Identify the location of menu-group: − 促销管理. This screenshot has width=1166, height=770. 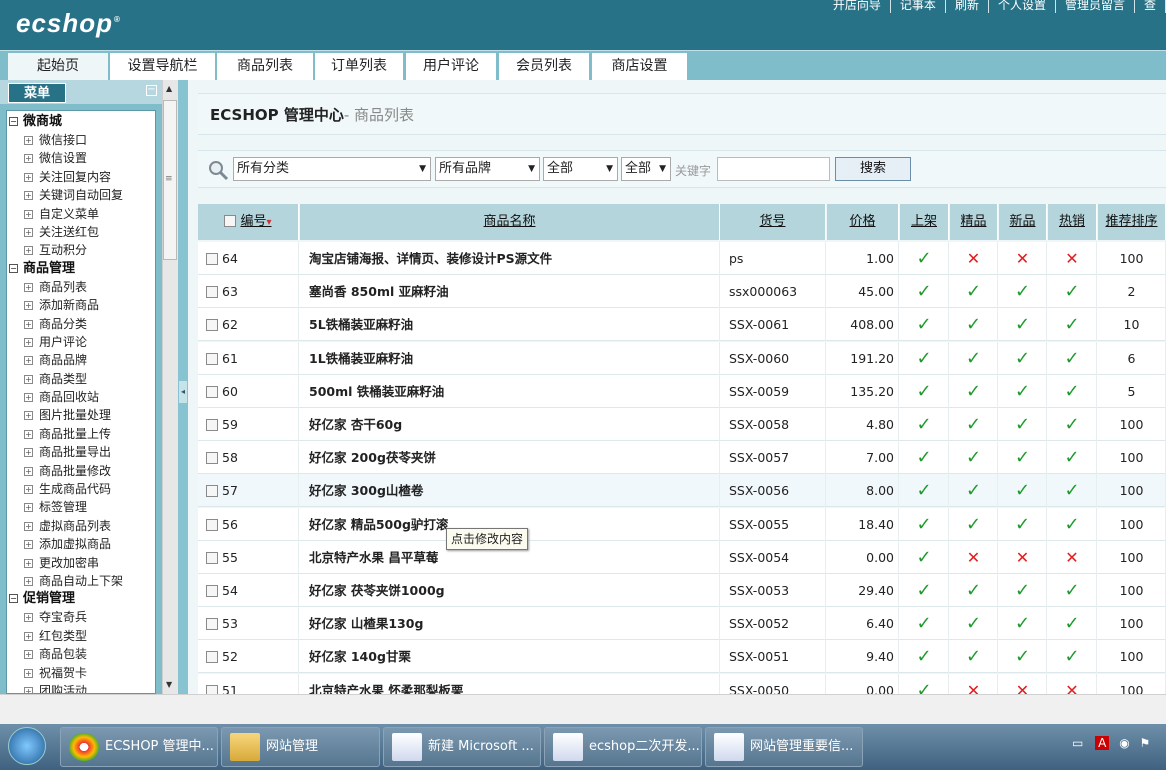
(81, 599).